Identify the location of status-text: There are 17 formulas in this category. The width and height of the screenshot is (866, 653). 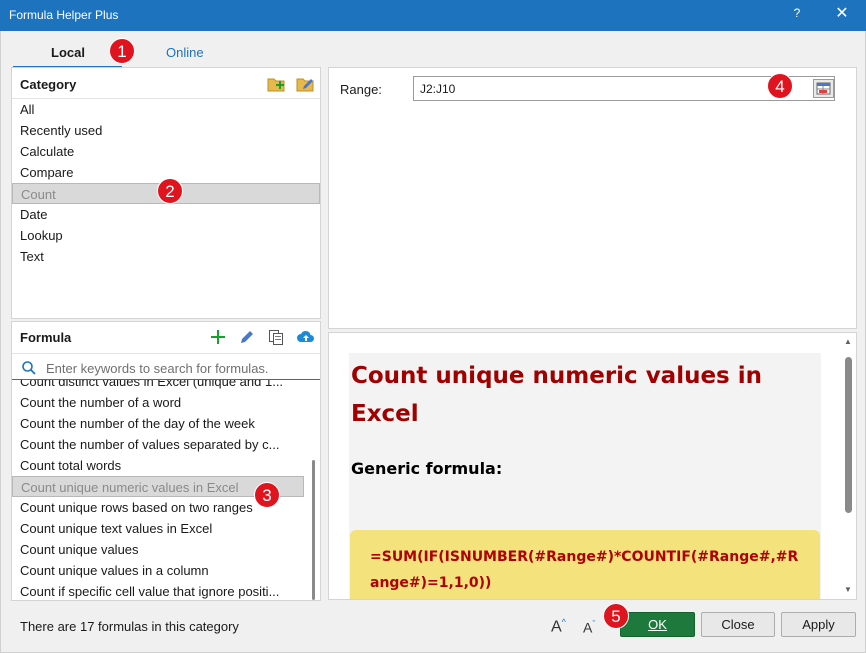
(129, 626).